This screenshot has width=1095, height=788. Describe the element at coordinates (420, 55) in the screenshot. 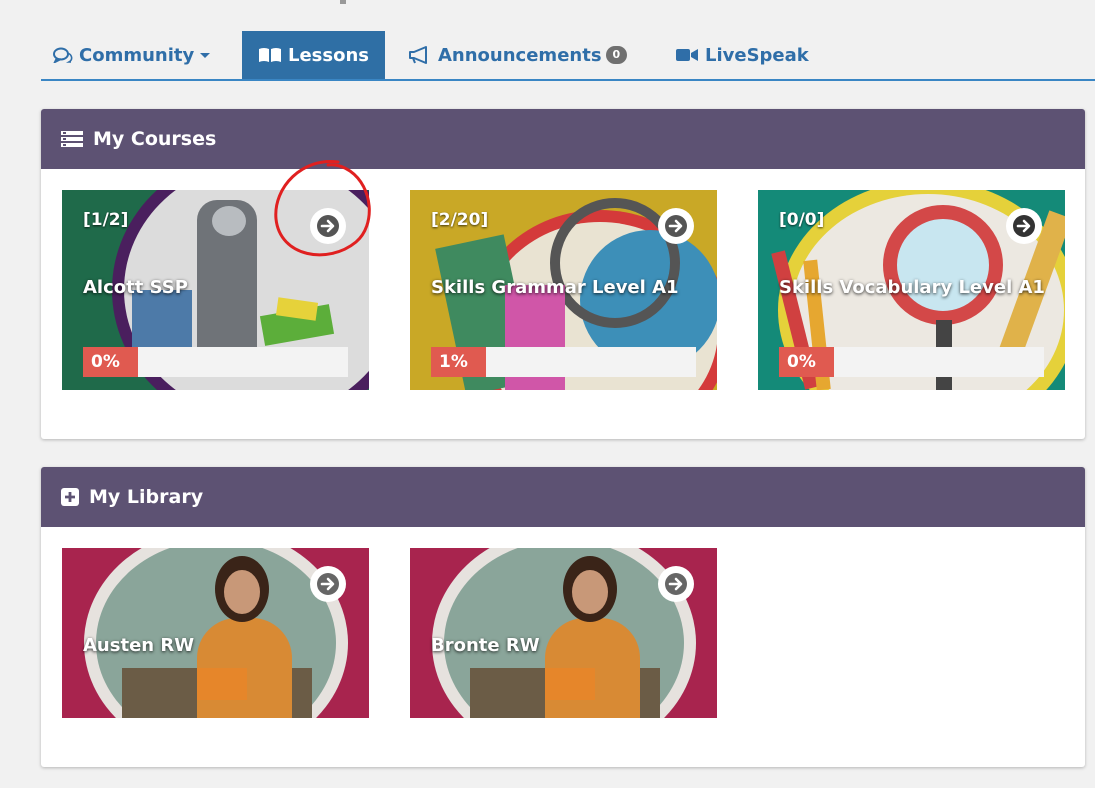

I see `megaphone-icon` at that location.